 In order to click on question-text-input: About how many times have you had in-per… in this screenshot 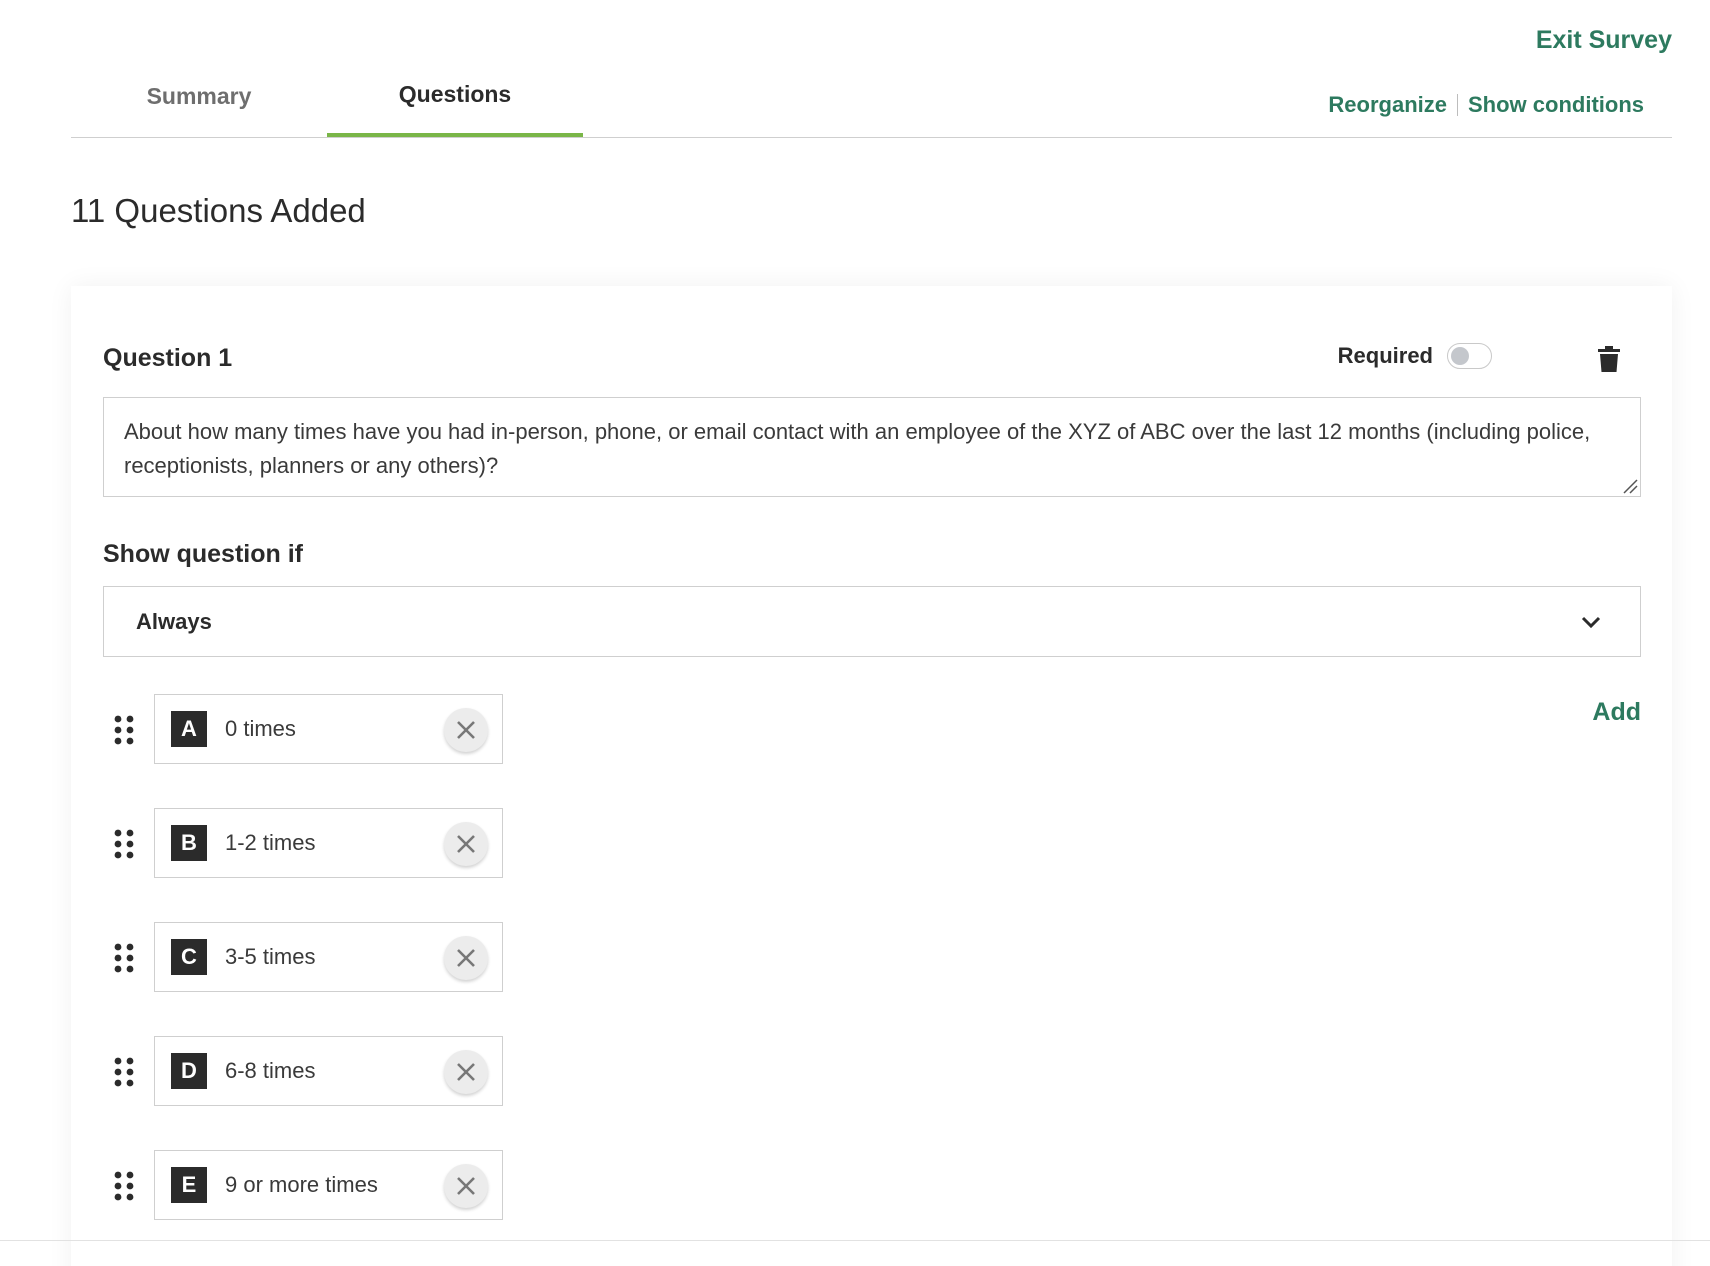, I will do `click(872, 447)`.